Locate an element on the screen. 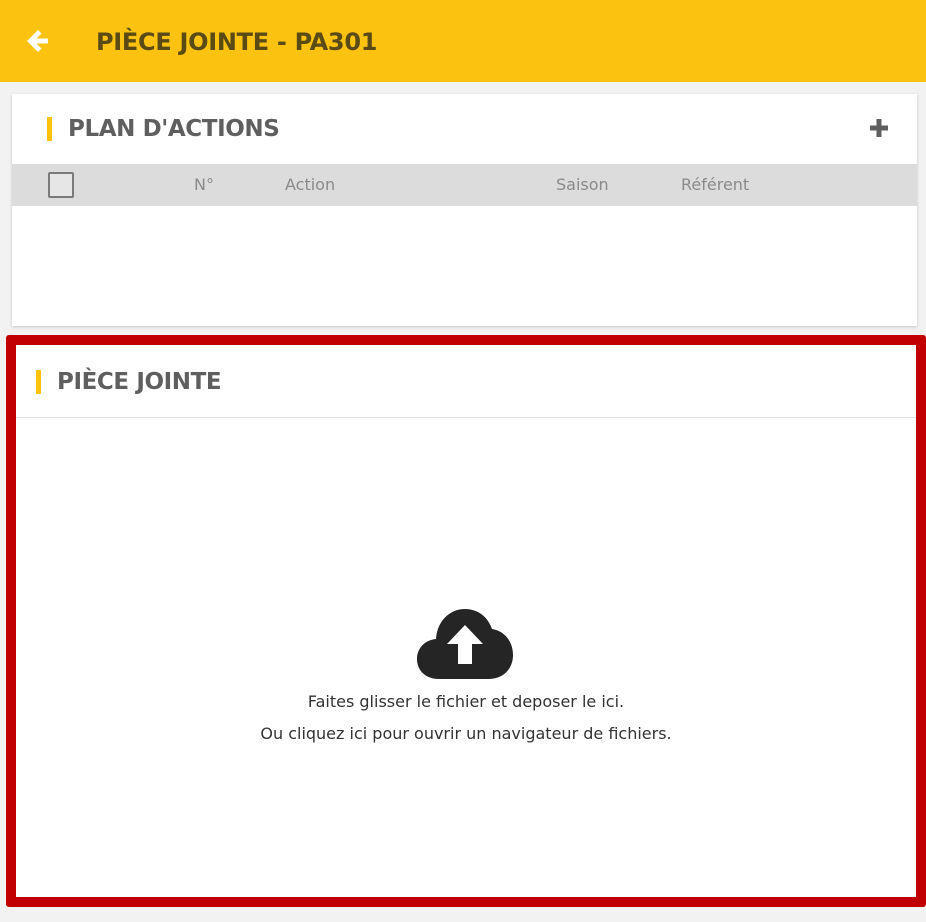 The width and height of the screenshot is (926, 922). back-button is located at coordinates (37, 41).